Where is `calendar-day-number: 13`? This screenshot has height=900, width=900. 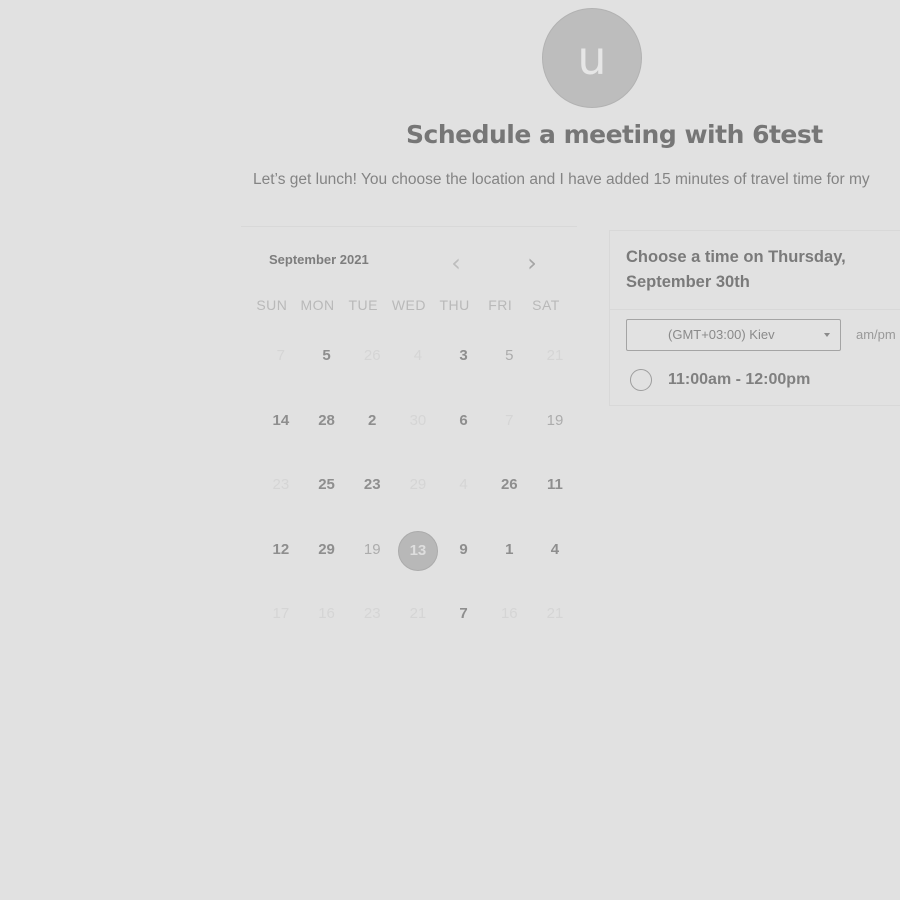 calendar-day-number: 13 is located at coordinates (417, 550).